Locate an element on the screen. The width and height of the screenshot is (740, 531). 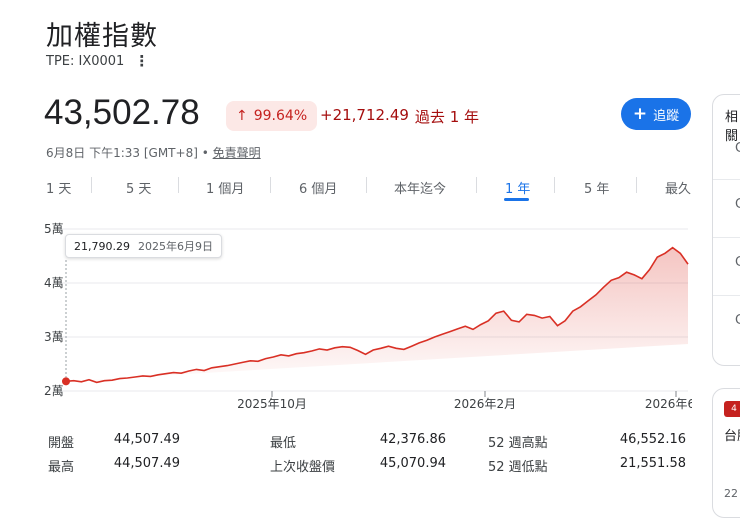
y-tick-label: 5萬 is located at coordinates (54, 229).